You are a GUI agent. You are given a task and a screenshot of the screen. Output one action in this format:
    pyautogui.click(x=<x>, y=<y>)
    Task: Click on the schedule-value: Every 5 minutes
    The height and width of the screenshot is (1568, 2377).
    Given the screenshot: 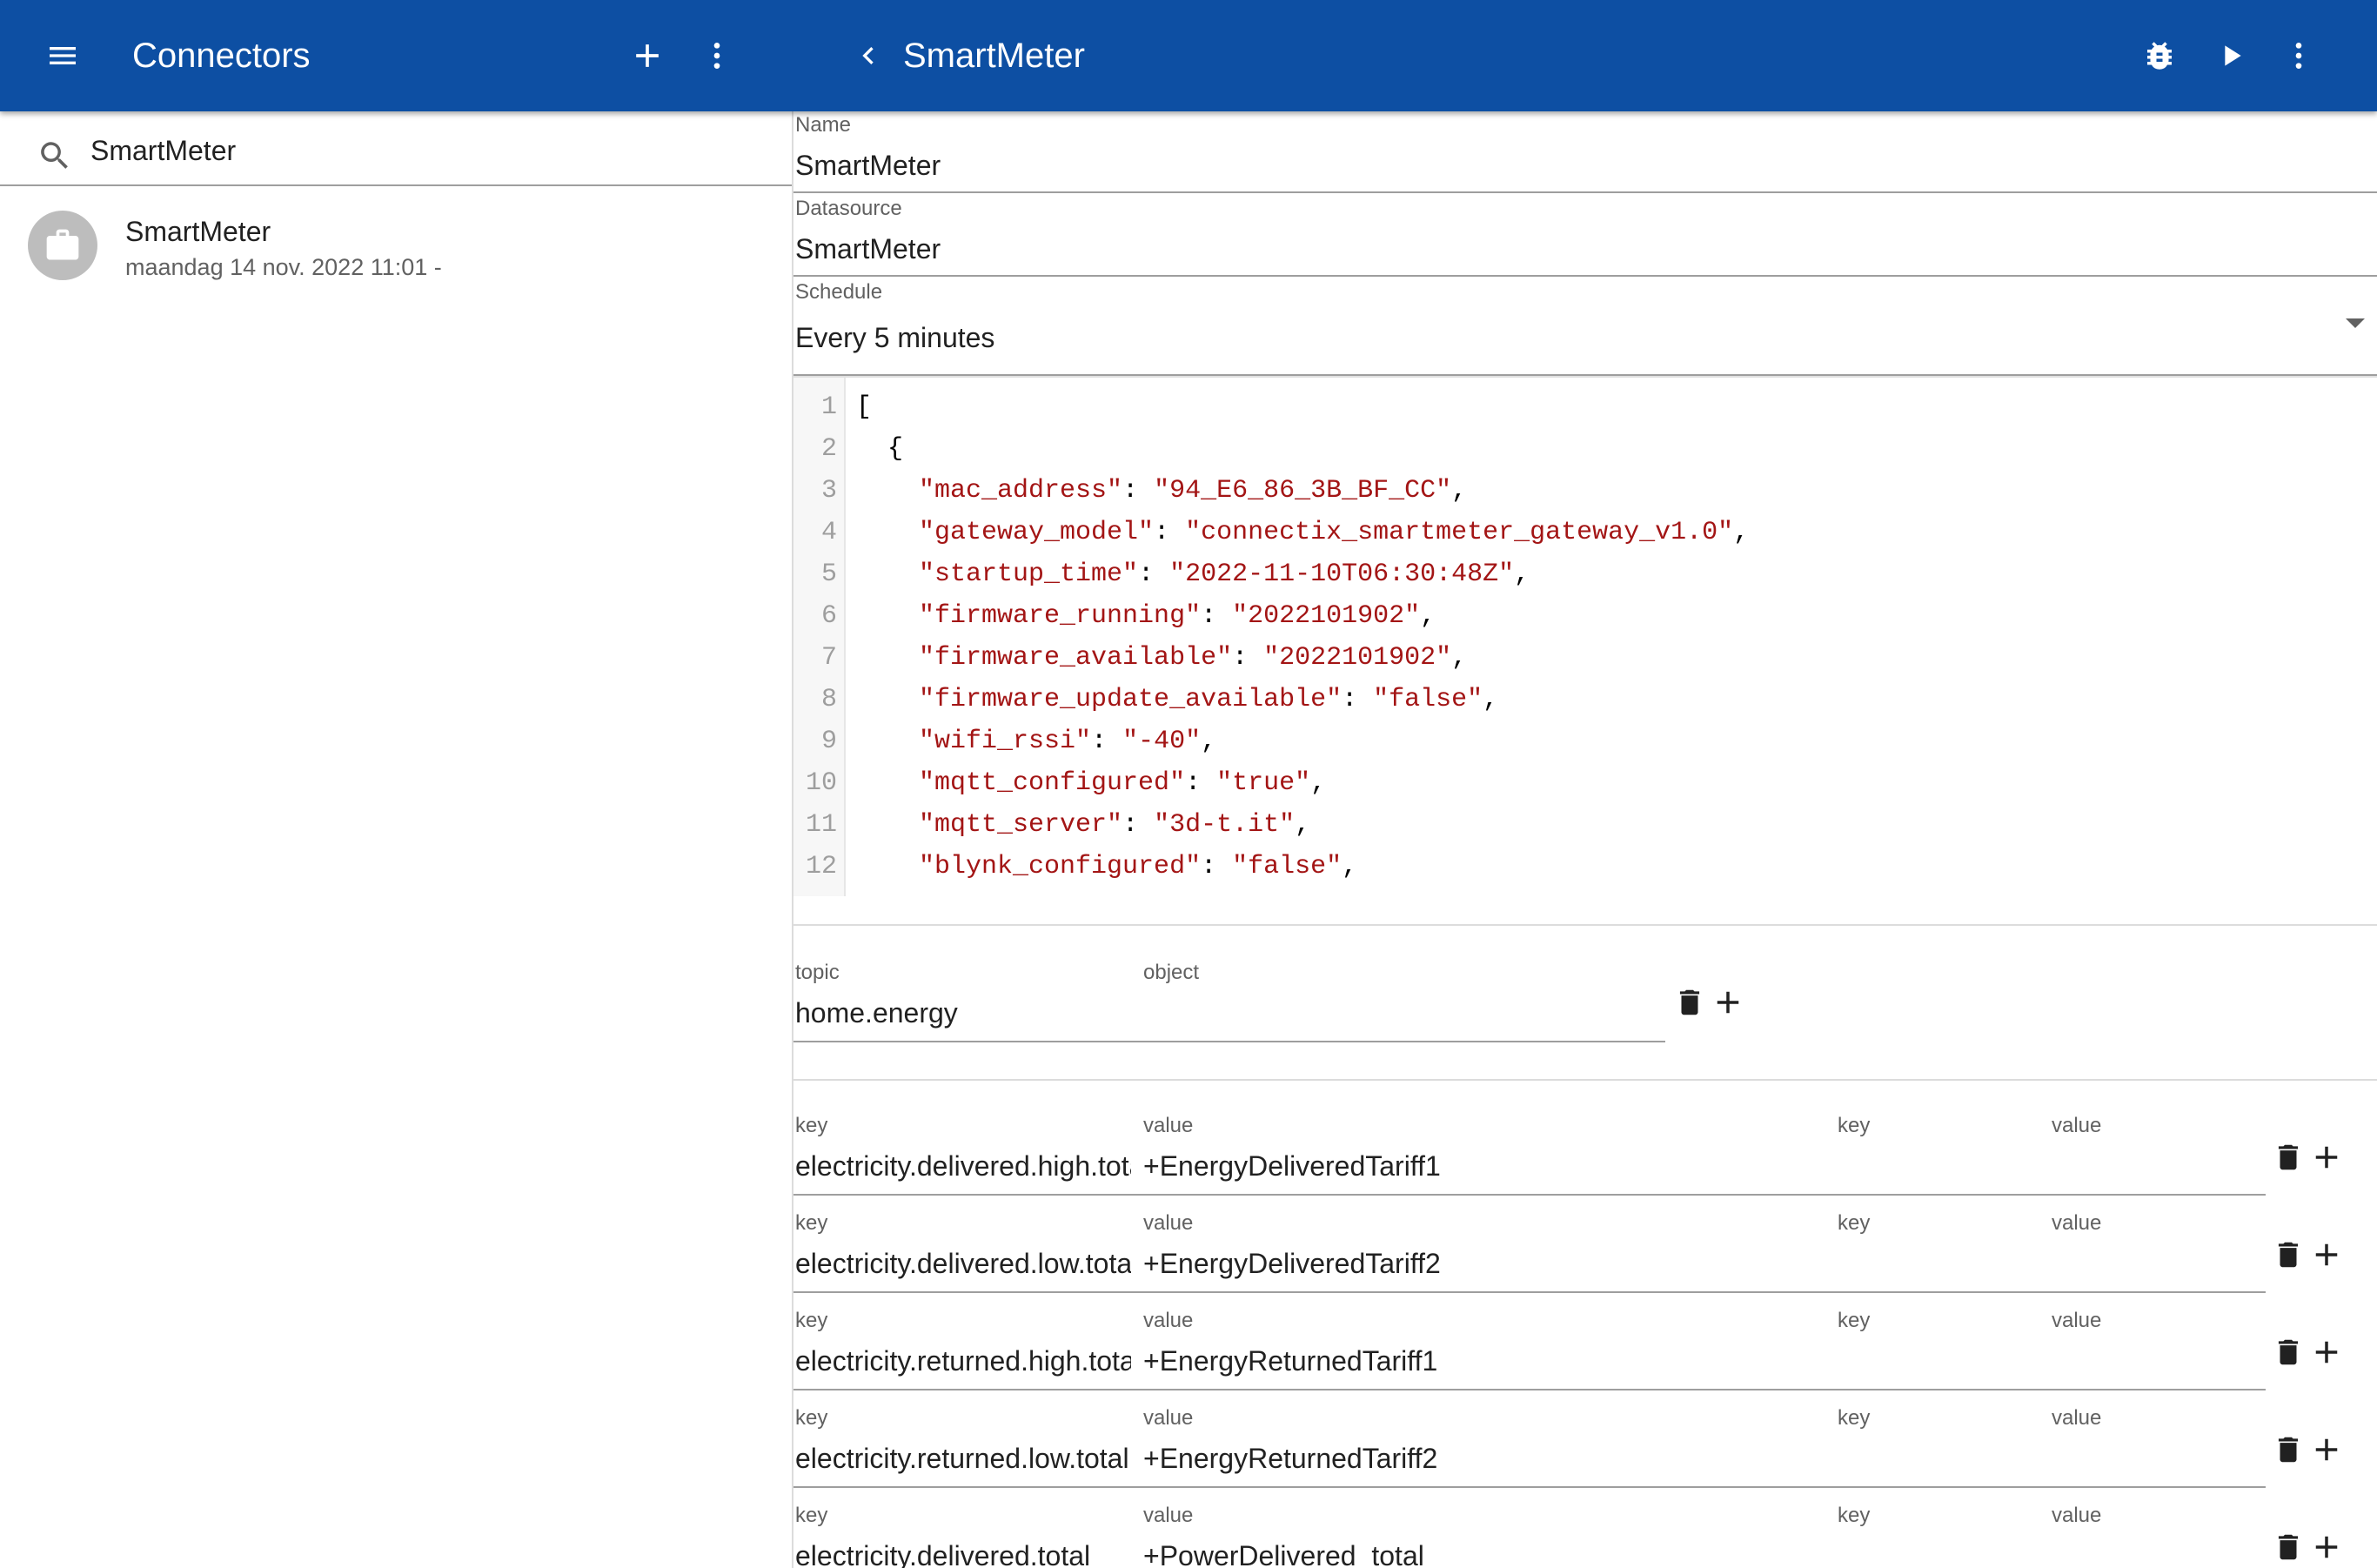 What is the action you would take?
    pyautogui.click(x=894, y=338)
    